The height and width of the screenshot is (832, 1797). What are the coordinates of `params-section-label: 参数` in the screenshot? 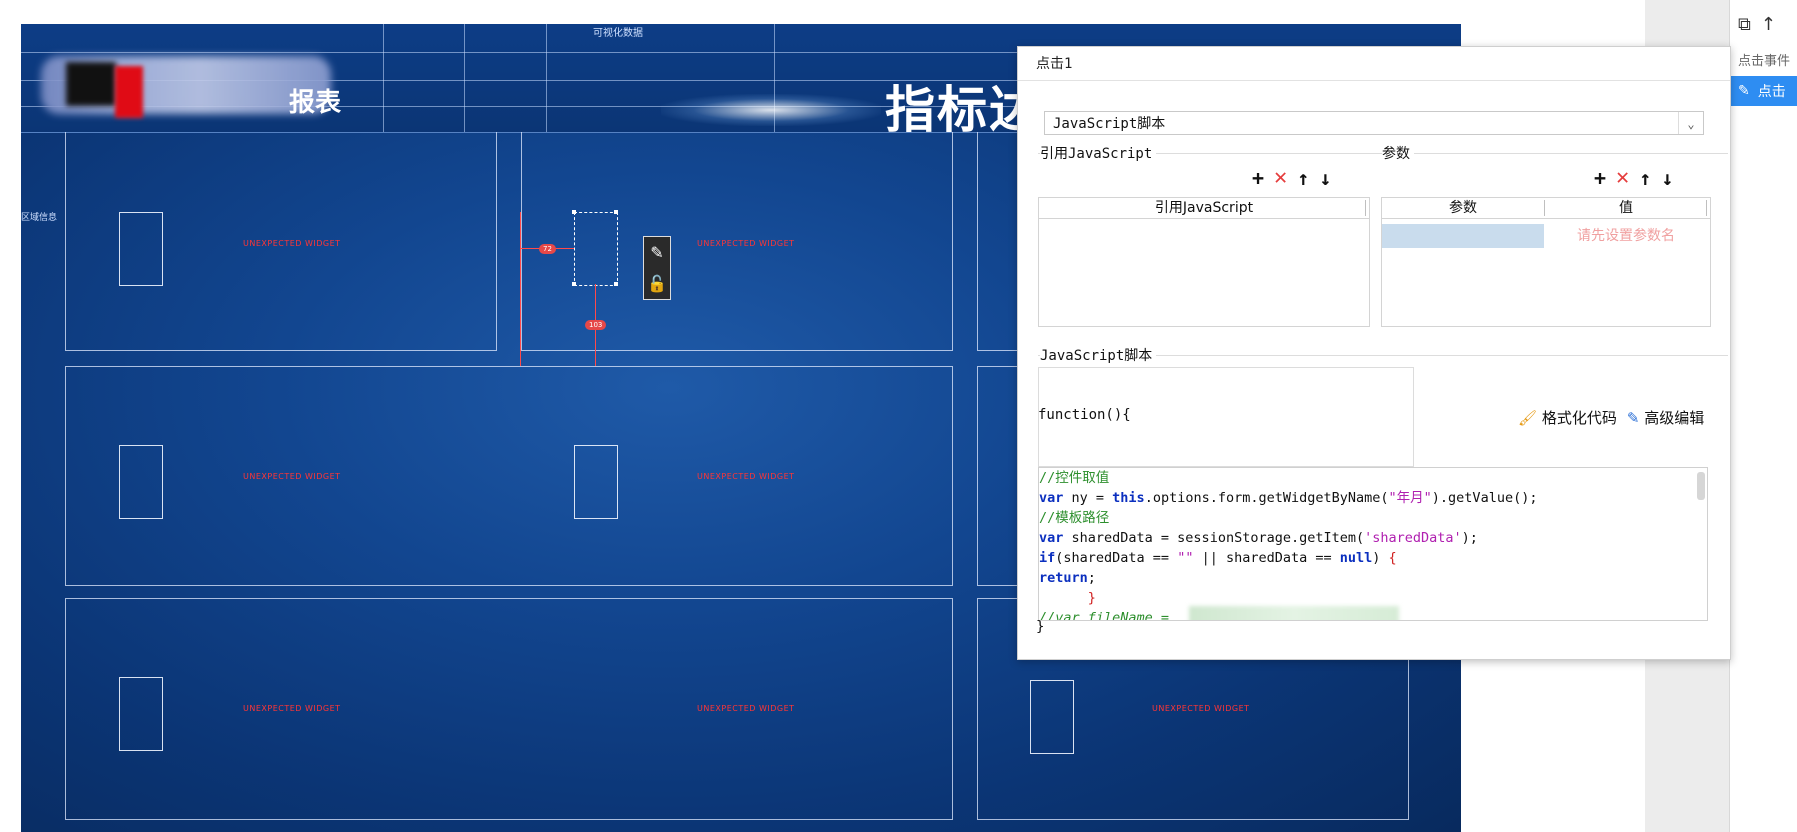 It's located at (1398, 153).